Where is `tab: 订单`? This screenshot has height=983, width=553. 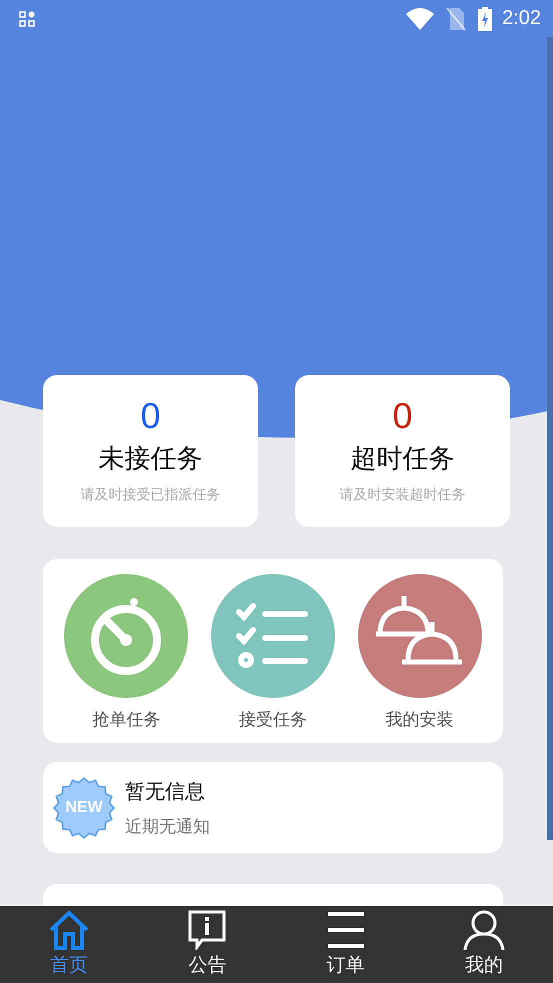
tab: 订单 is located at coordinates (345, 944).